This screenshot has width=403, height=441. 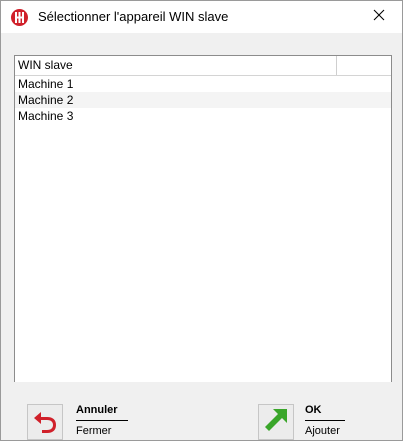 What do you see at coordinates (322, 431) in the screenshot?
I see `ok-sublabel: Ajouter` at bounding box center [322, 431].